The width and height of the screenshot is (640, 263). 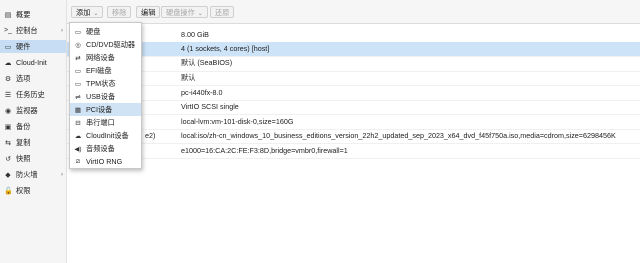 I want to click on menu-item-label: CD/DVD驱动器, so click(x=111, y=44).